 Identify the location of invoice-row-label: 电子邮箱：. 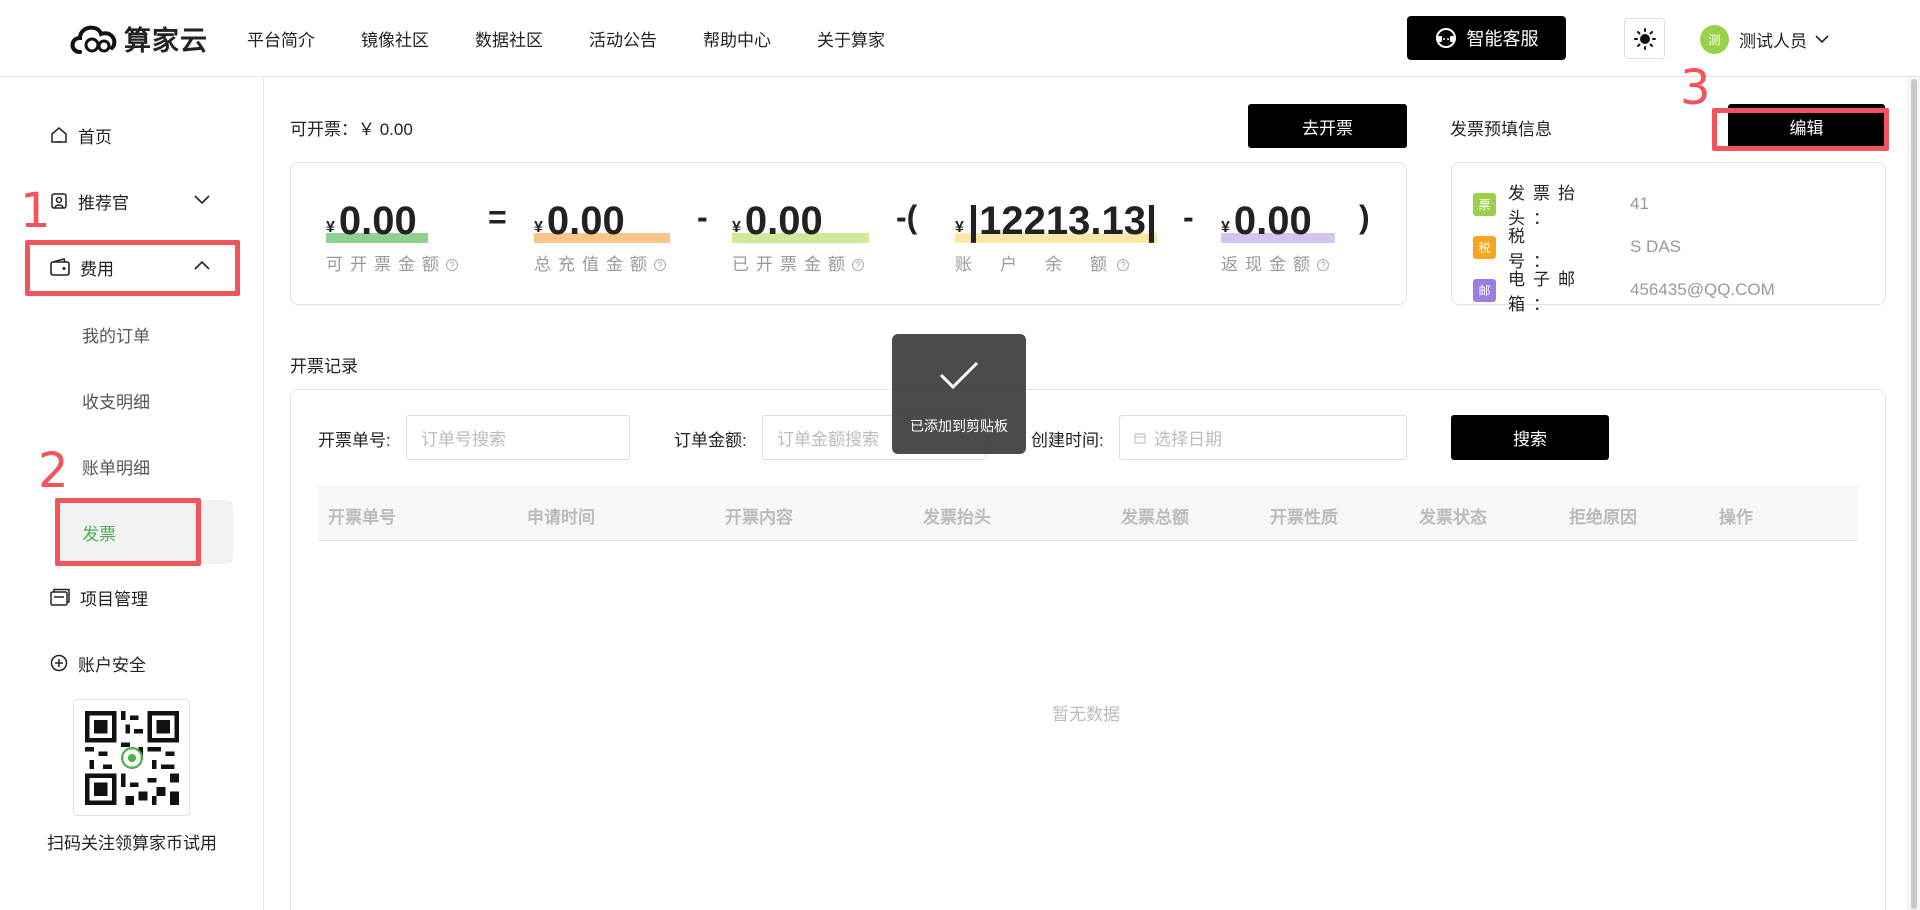
(1545, 292).